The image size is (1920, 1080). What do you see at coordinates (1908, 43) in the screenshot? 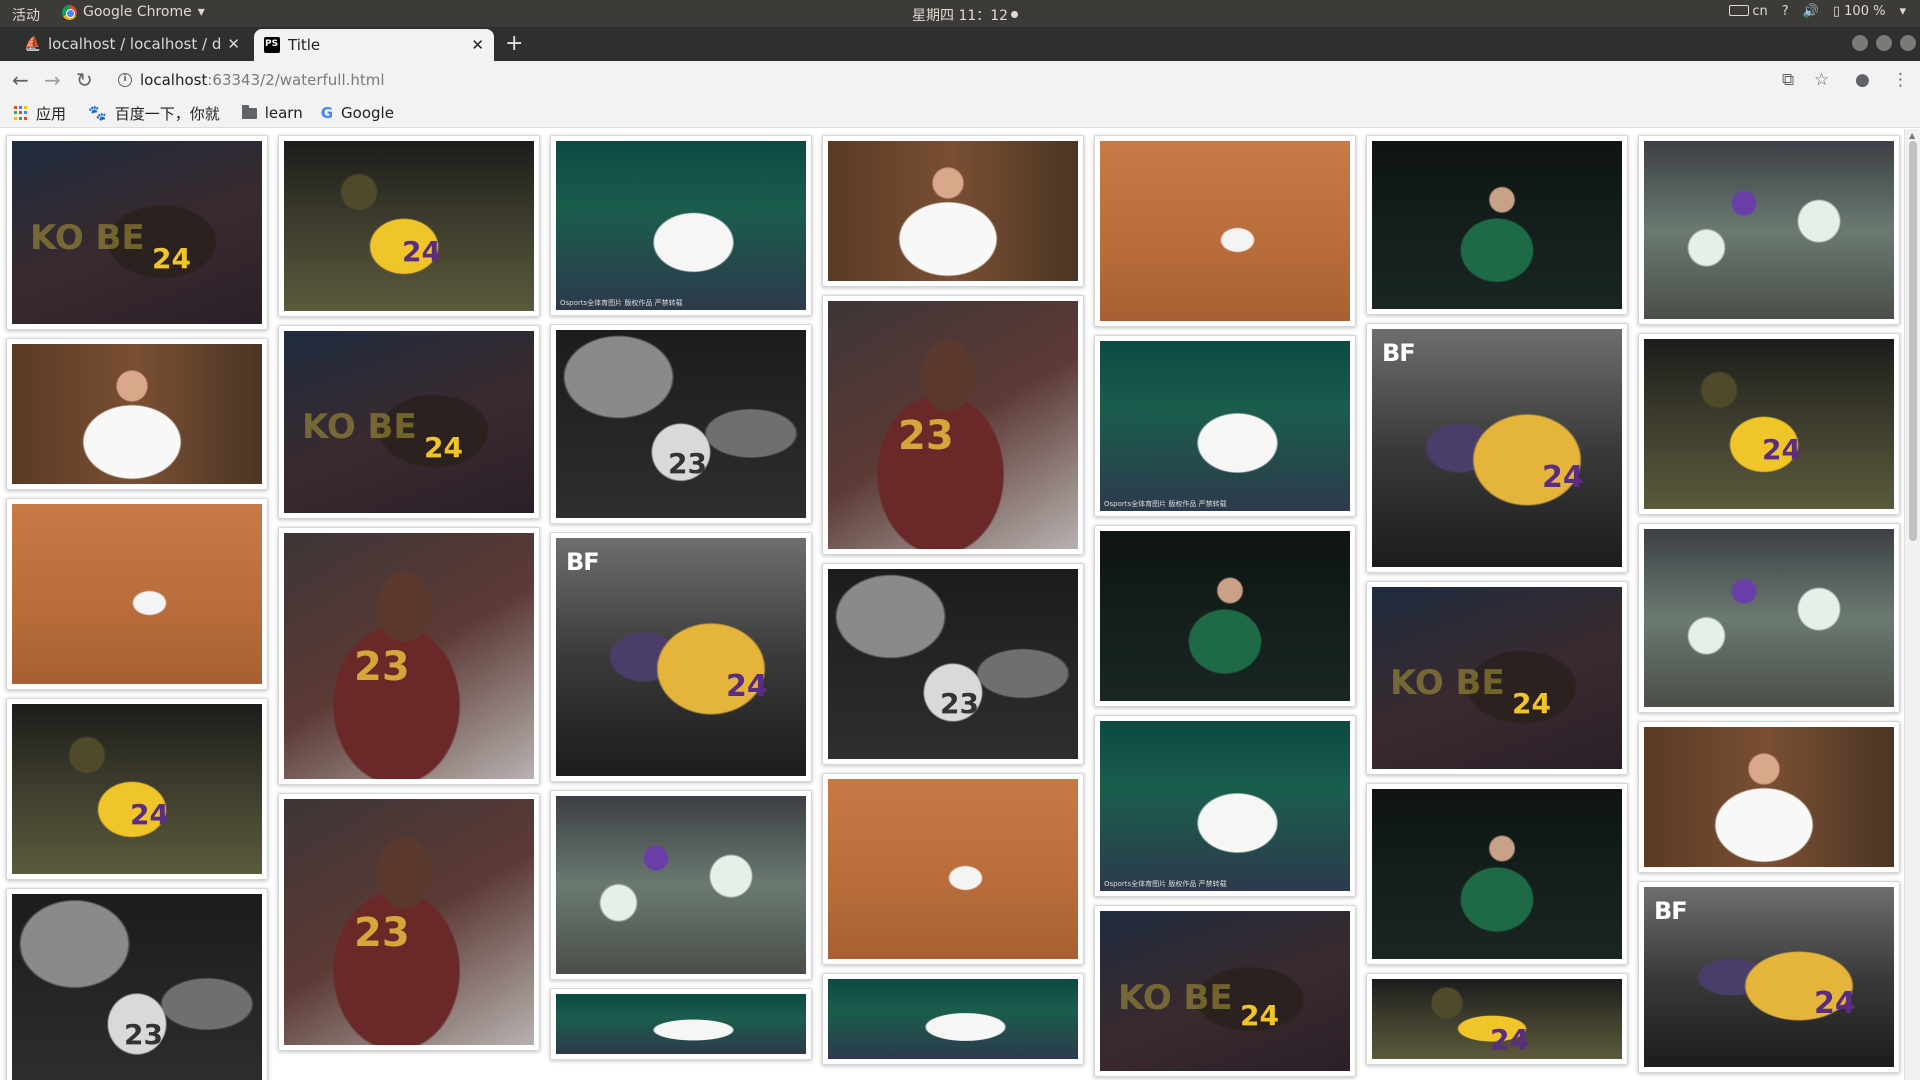
I see `close-window-icon` at bounding box center [1908, 43].